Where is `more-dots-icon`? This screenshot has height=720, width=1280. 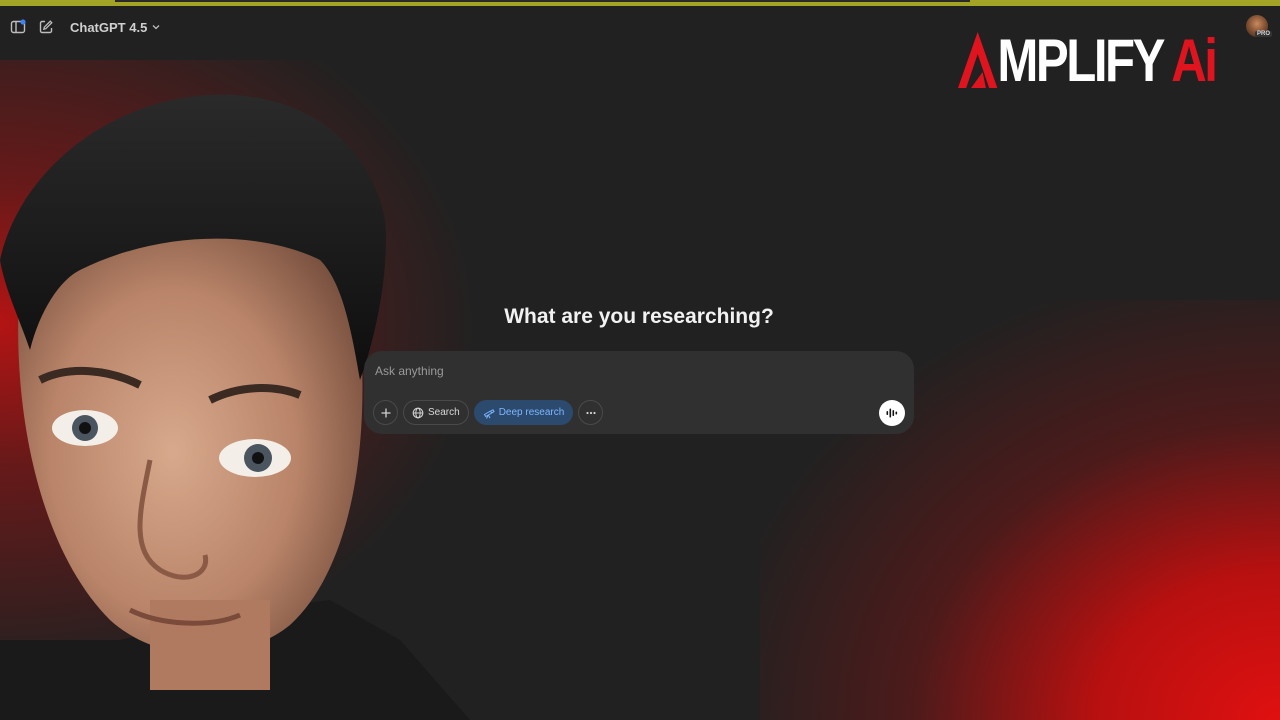 more-dots-icon is located at coordinates (591, 412).